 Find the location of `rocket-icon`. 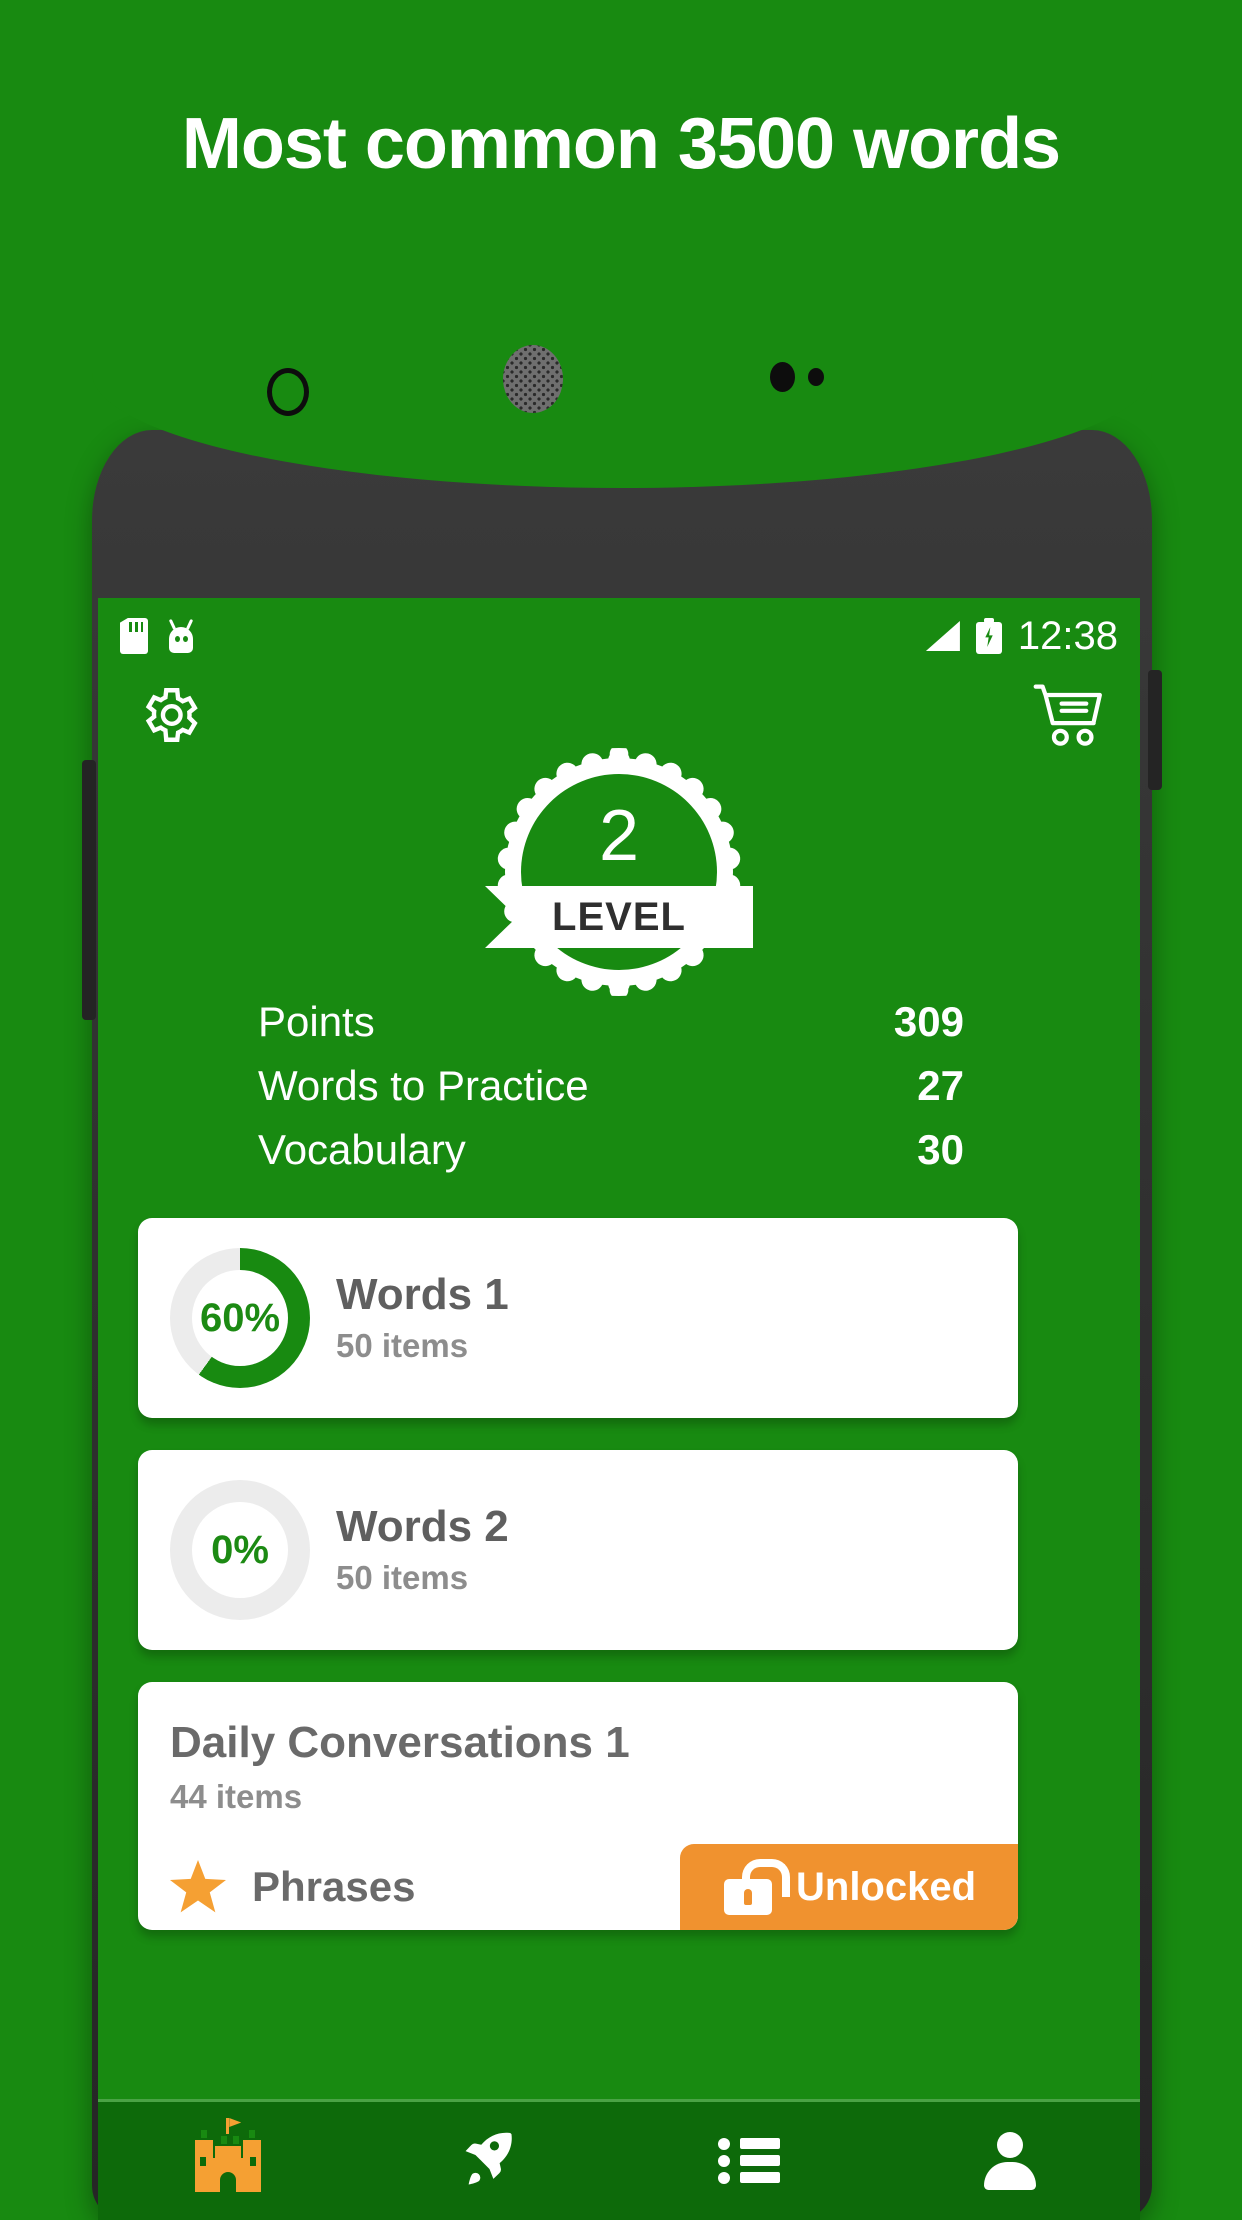

rocket-icon is located at coordinates (488, 2158).